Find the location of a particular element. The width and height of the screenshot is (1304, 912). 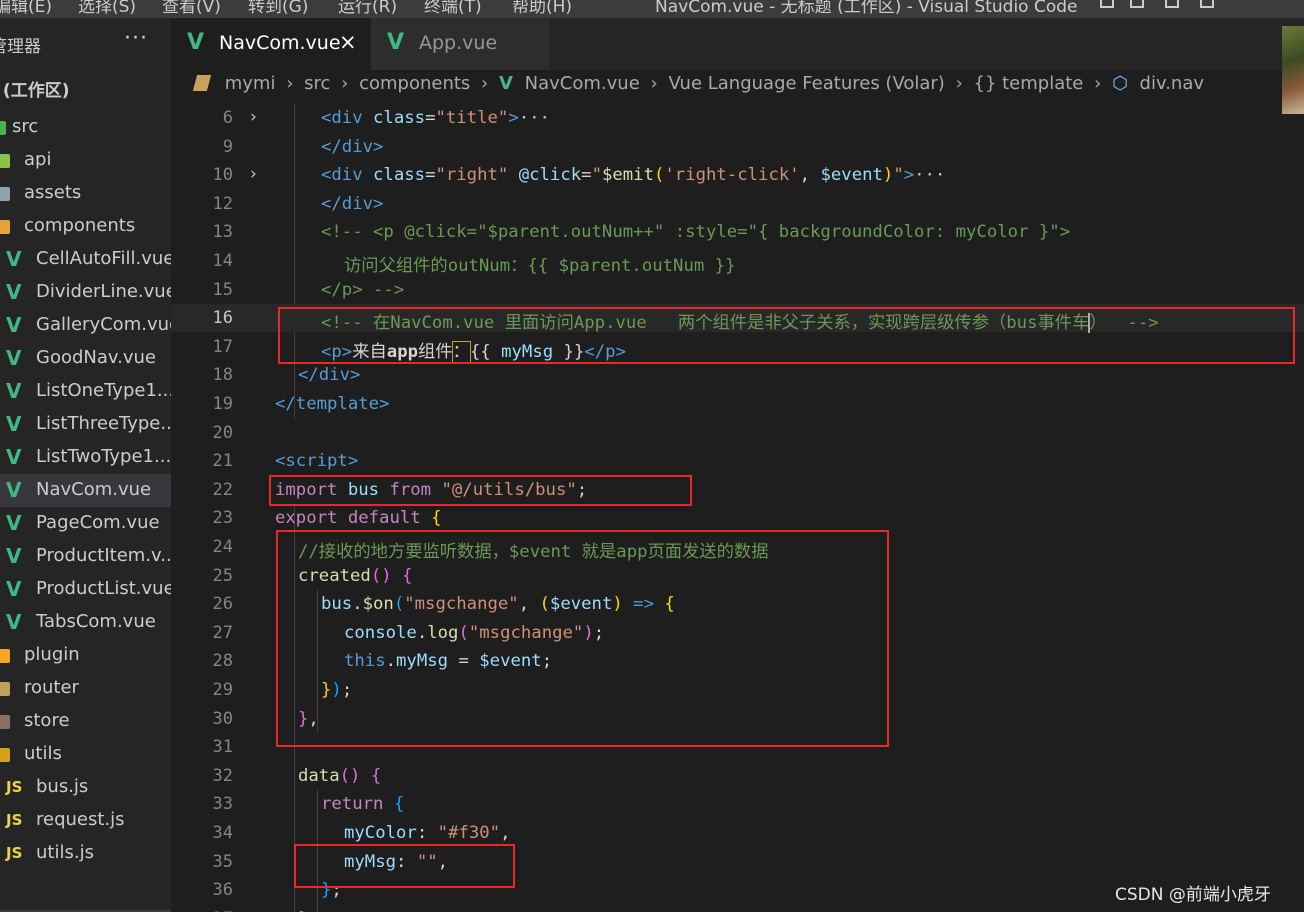

code-line: 27 console.log("msgchange"); is located at coordinates (737, 633).